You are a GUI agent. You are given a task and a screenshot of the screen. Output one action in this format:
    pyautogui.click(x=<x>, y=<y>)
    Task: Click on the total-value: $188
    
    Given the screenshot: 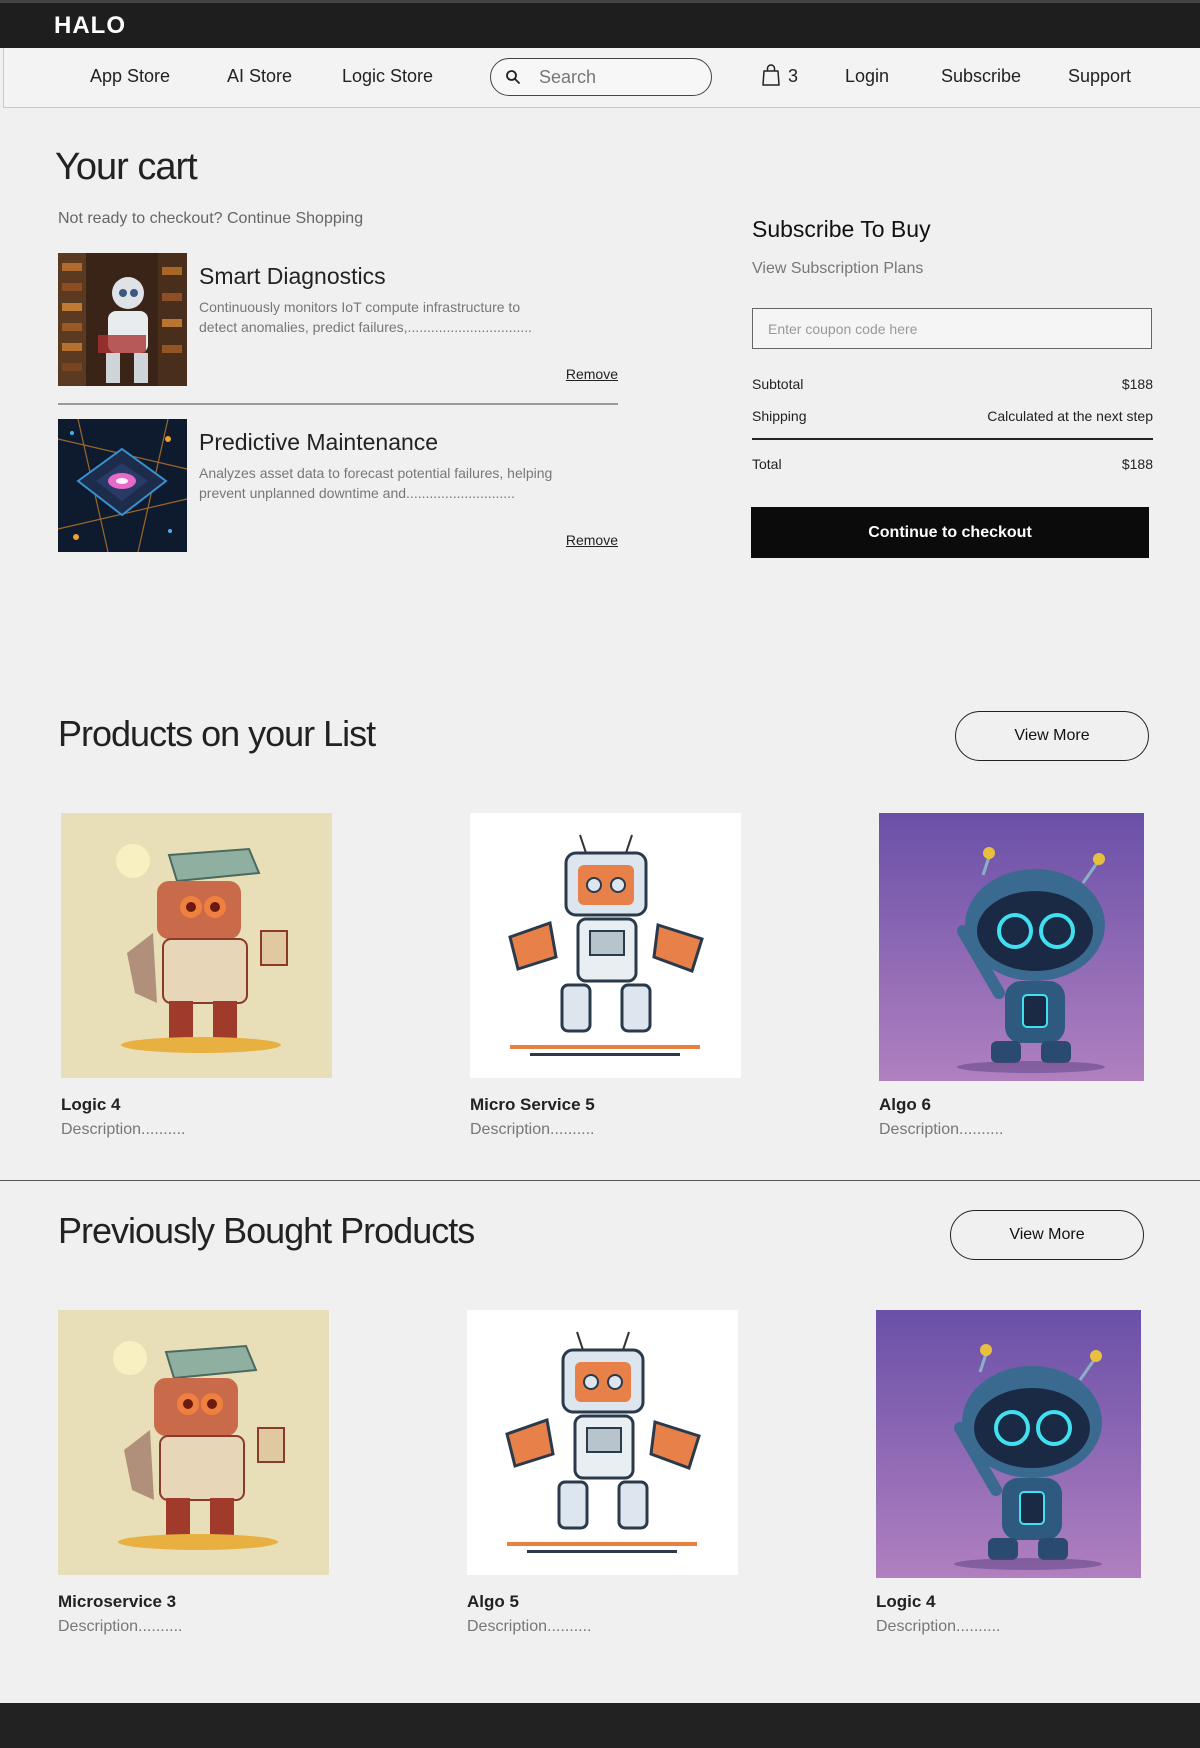 What is the action you would take?
    pyautogui.click(x=1137, y=464)
    